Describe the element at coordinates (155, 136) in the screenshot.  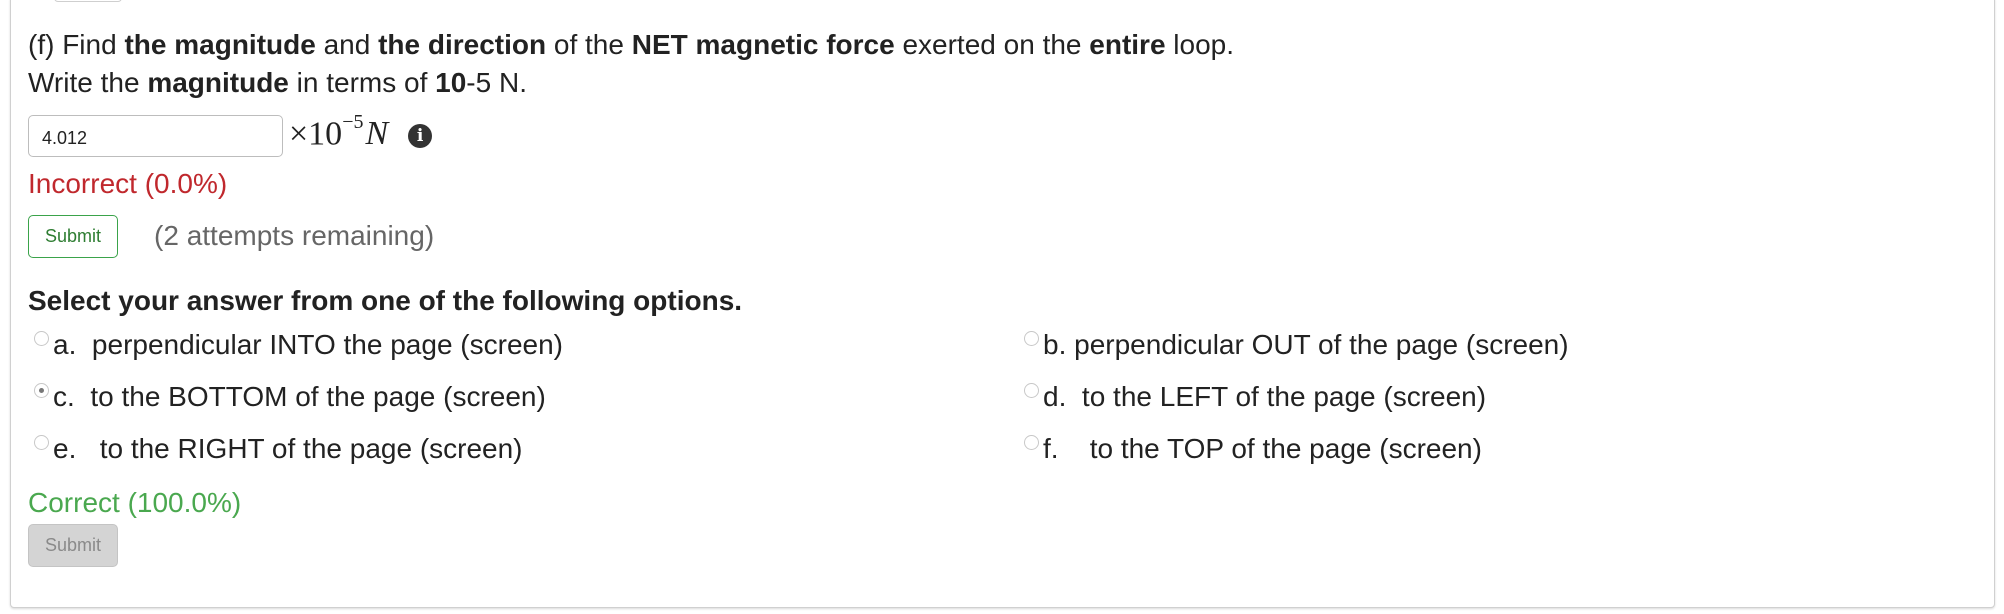
I see `magnitude-input` at that location.